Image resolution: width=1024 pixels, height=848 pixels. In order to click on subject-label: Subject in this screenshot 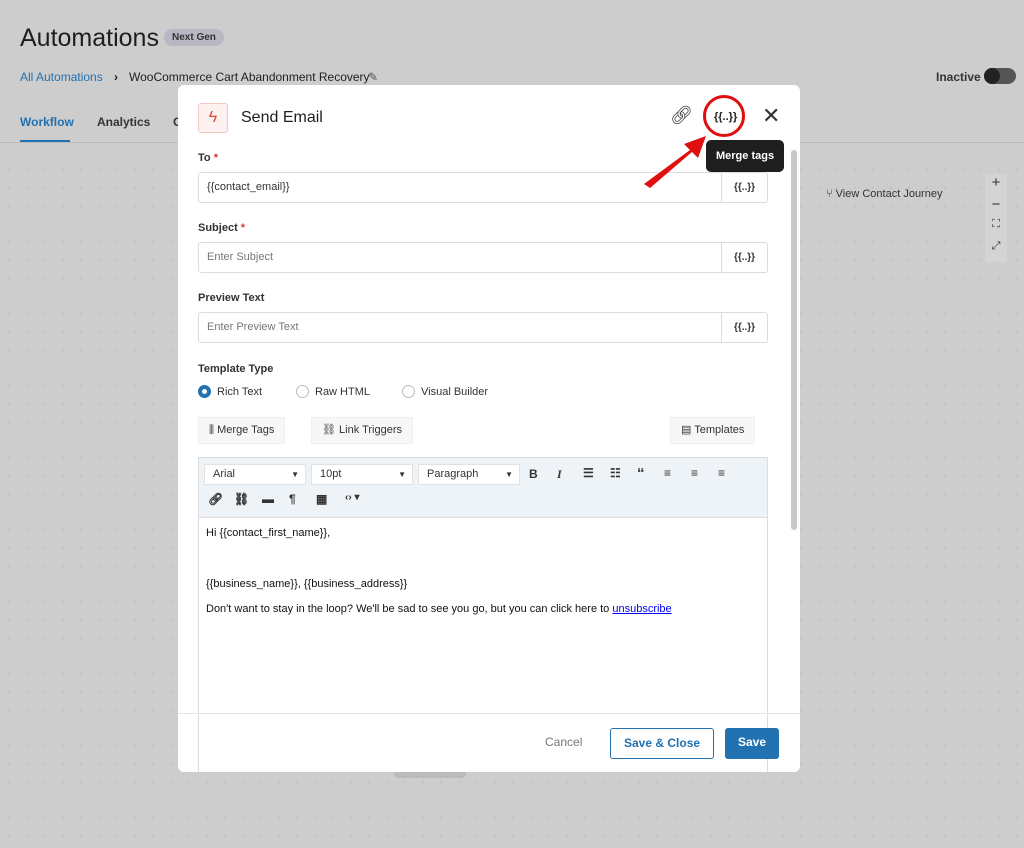, I will do `click(218, 228)`.